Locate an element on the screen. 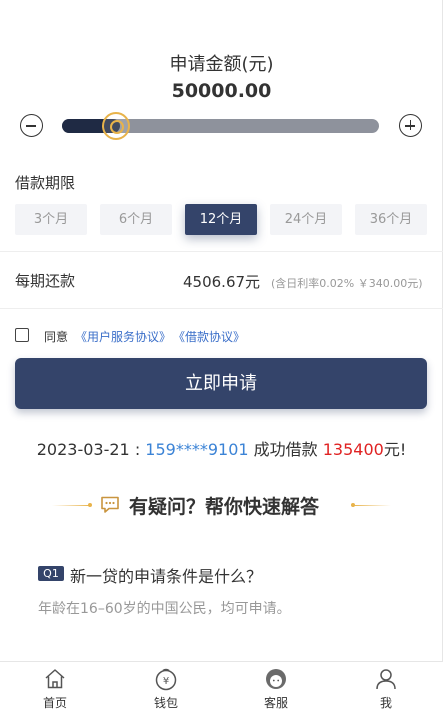  home-icon is located at coordinates (55, 679).